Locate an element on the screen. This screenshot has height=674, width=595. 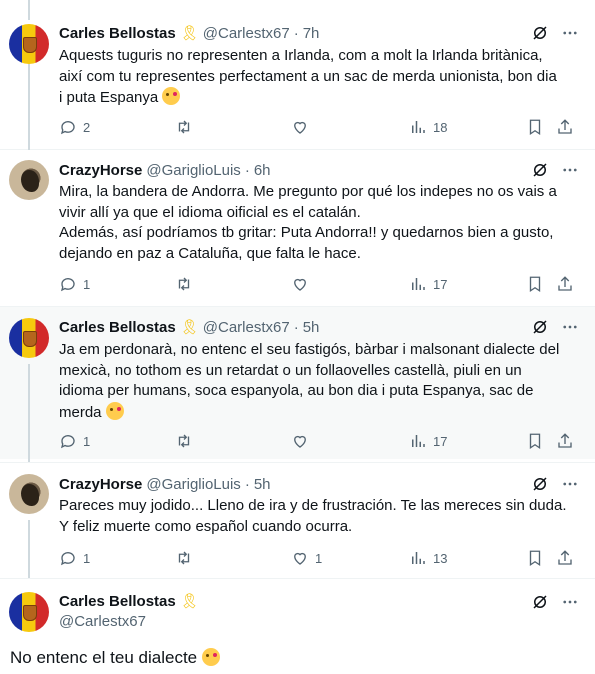
tweet-actions: 1 1 13 is located at coordinates (319, 559).